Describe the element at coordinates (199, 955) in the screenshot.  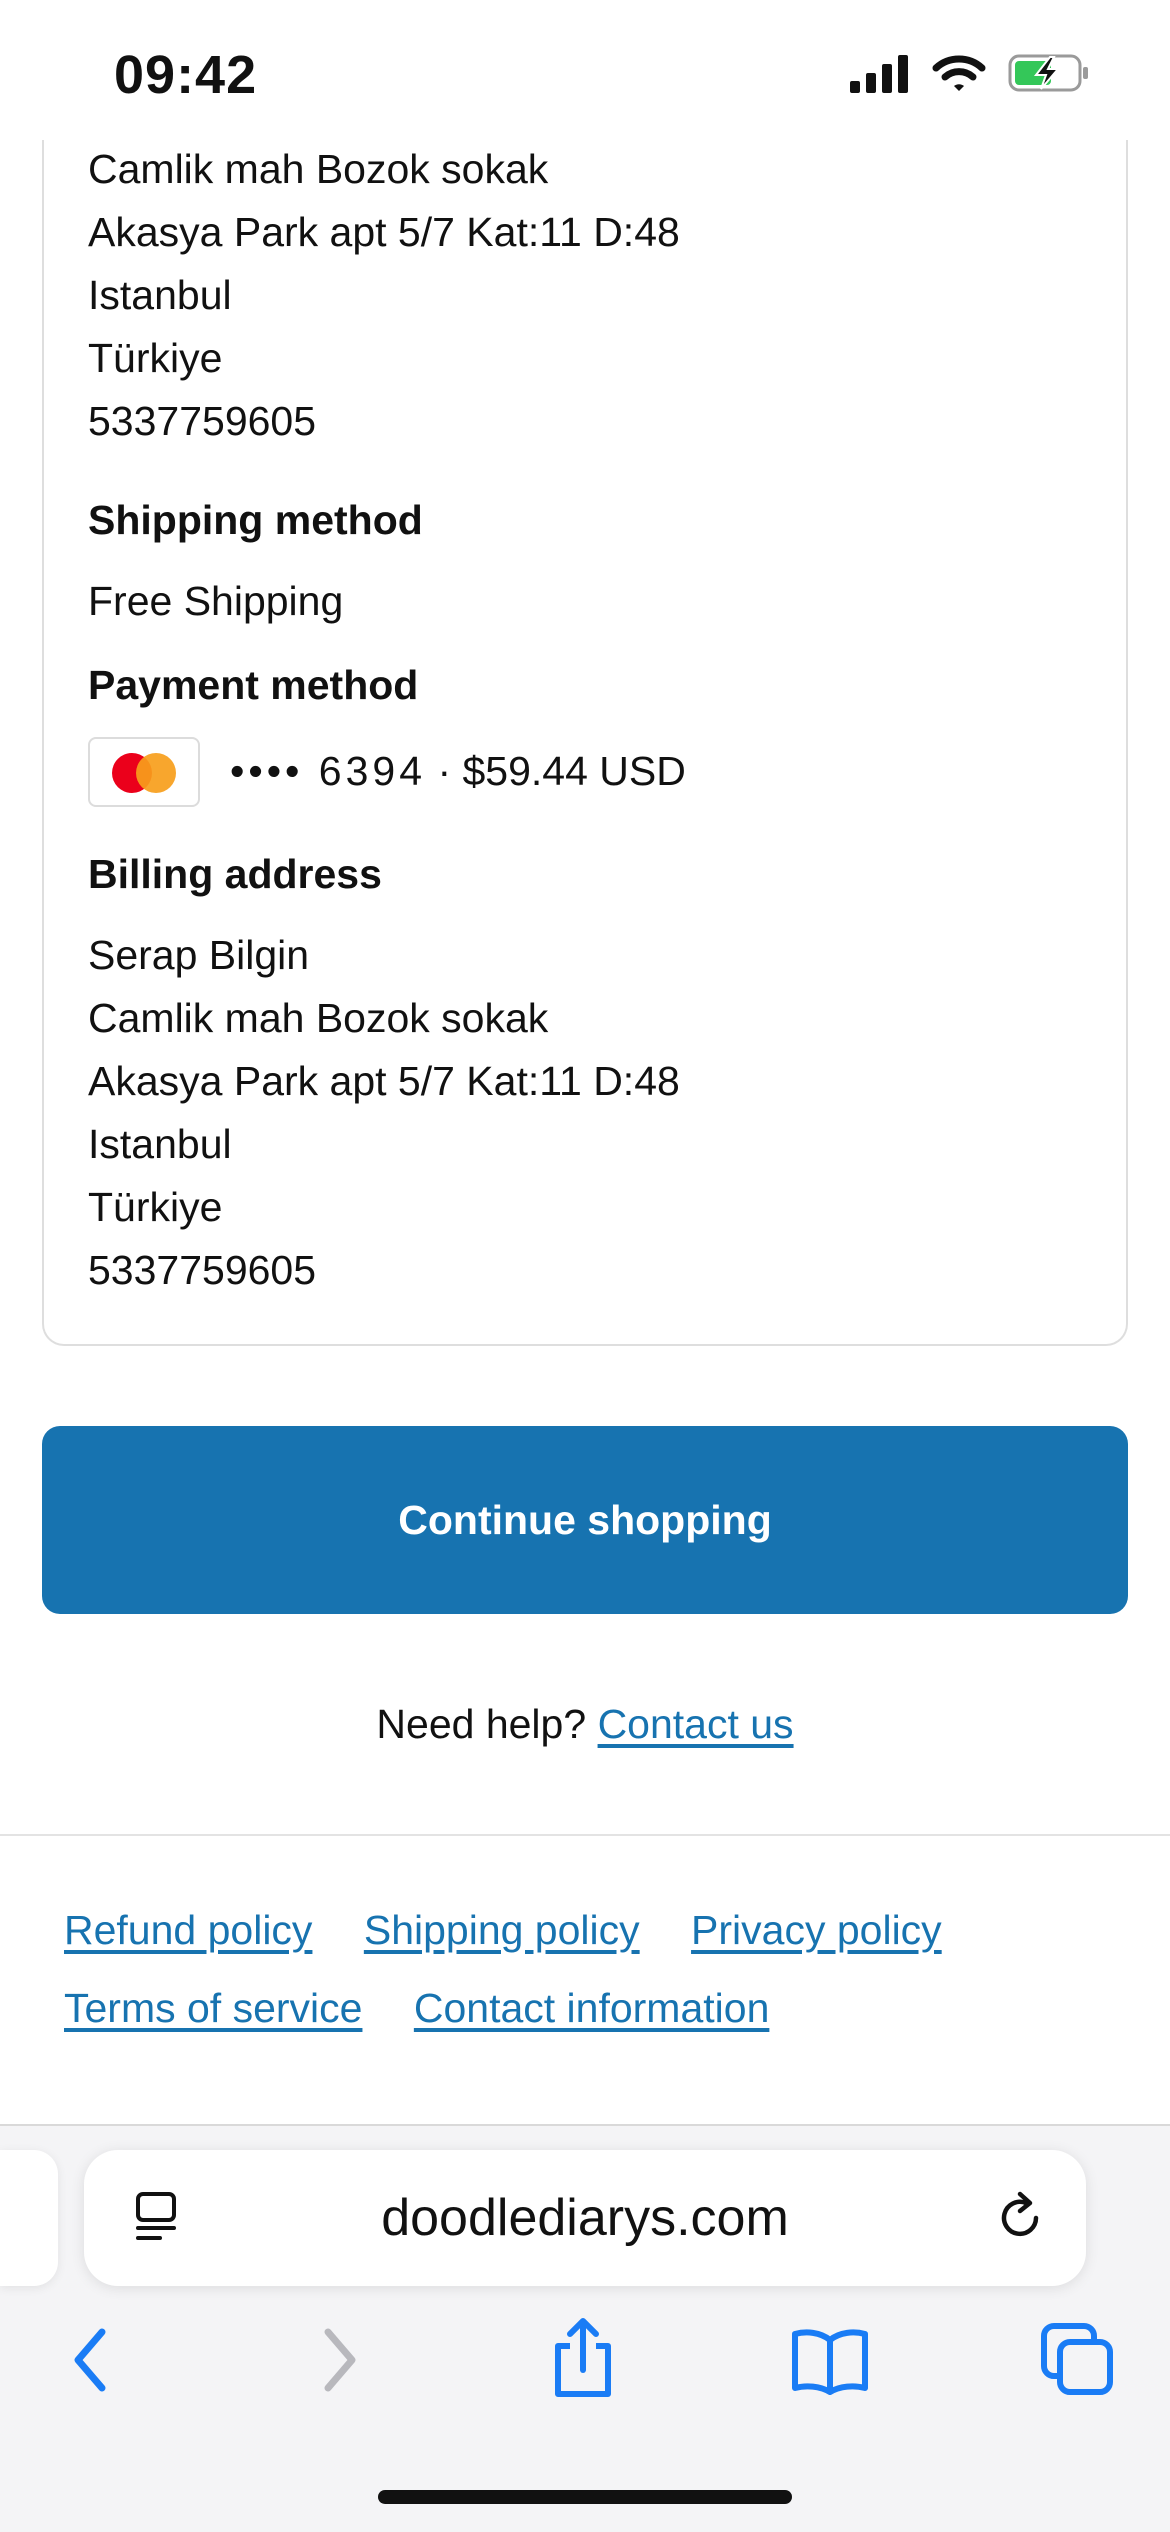
I see `billing-address-name: Serap Bilgin` at that location.